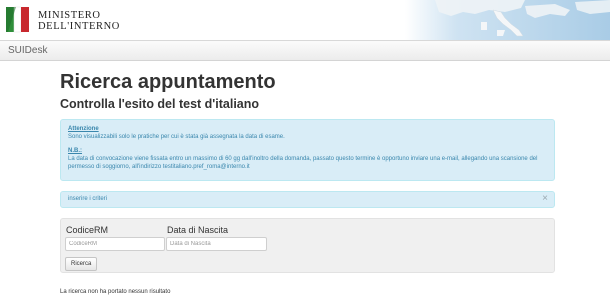 The height and width of the screenshot is (301, 610). What do you see at coordinates (198, 230) in the screenshot?
I see `data-nascita-label: Data di Nascita` at bounding box center [198, 230].